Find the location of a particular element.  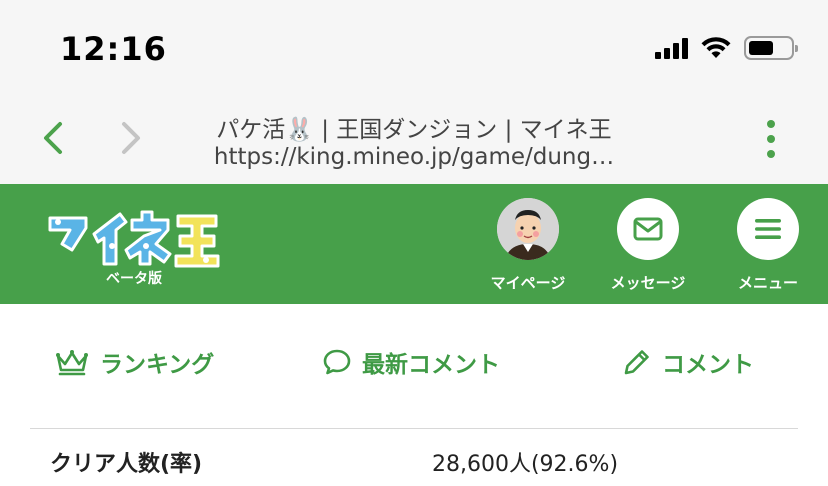

status-time: 12:16 is located at coordinates (113, 49).